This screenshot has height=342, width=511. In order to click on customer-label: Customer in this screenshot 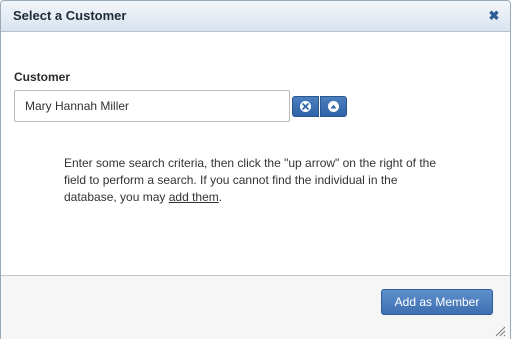, I will do `click(42, 77)`.